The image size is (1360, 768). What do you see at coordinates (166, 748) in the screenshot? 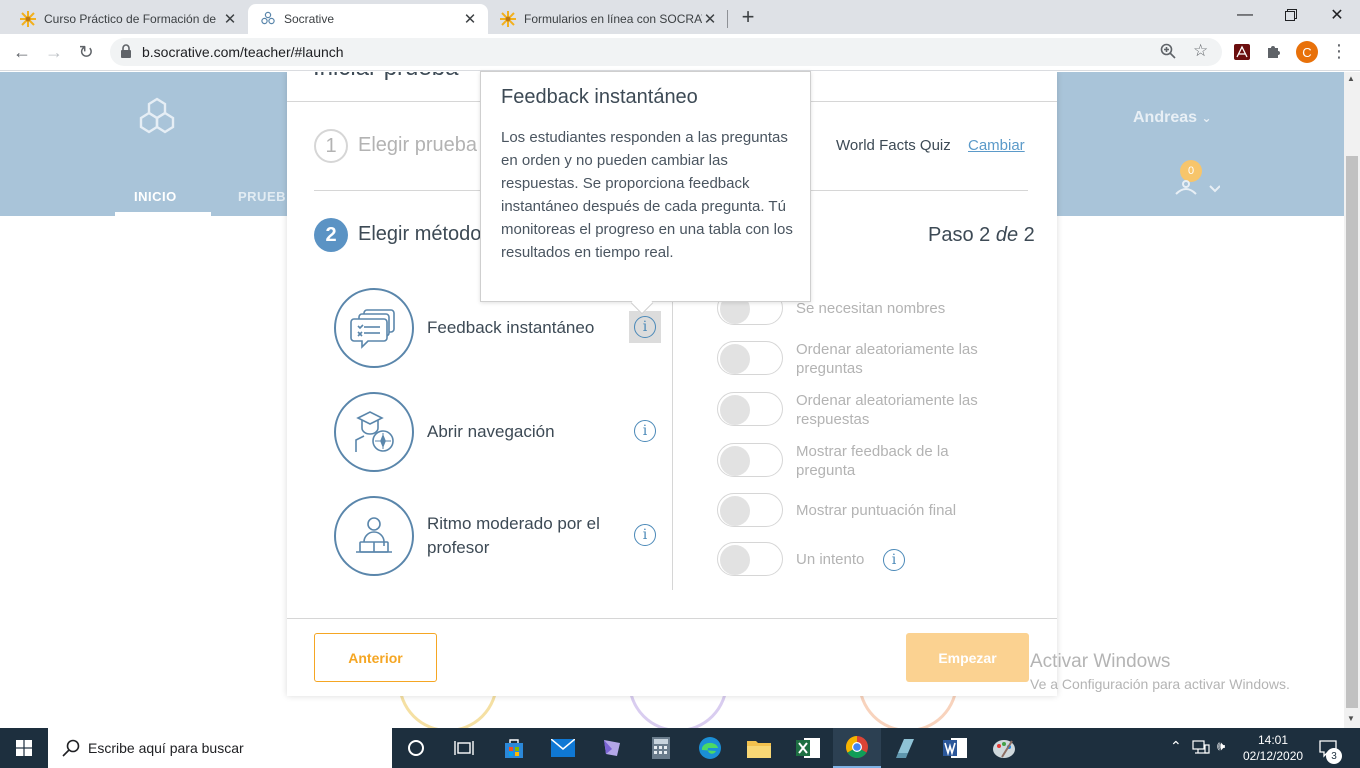
I see `search-placeholder: Escribe aquí para buscar` at bounding box center [166, 748].